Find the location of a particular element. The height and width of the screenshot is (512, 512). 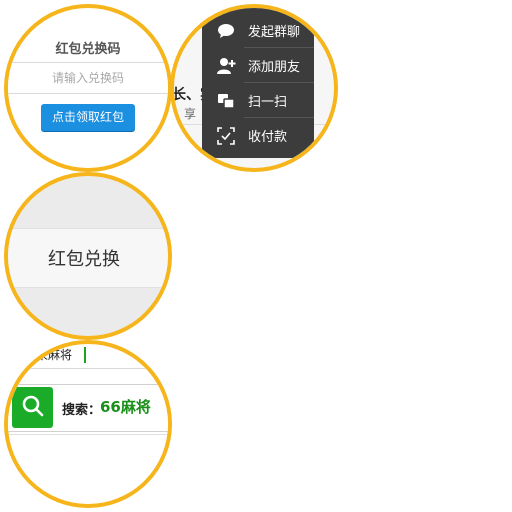

menu-item-label: 发起群聊 is located at coordinates (274, 32).